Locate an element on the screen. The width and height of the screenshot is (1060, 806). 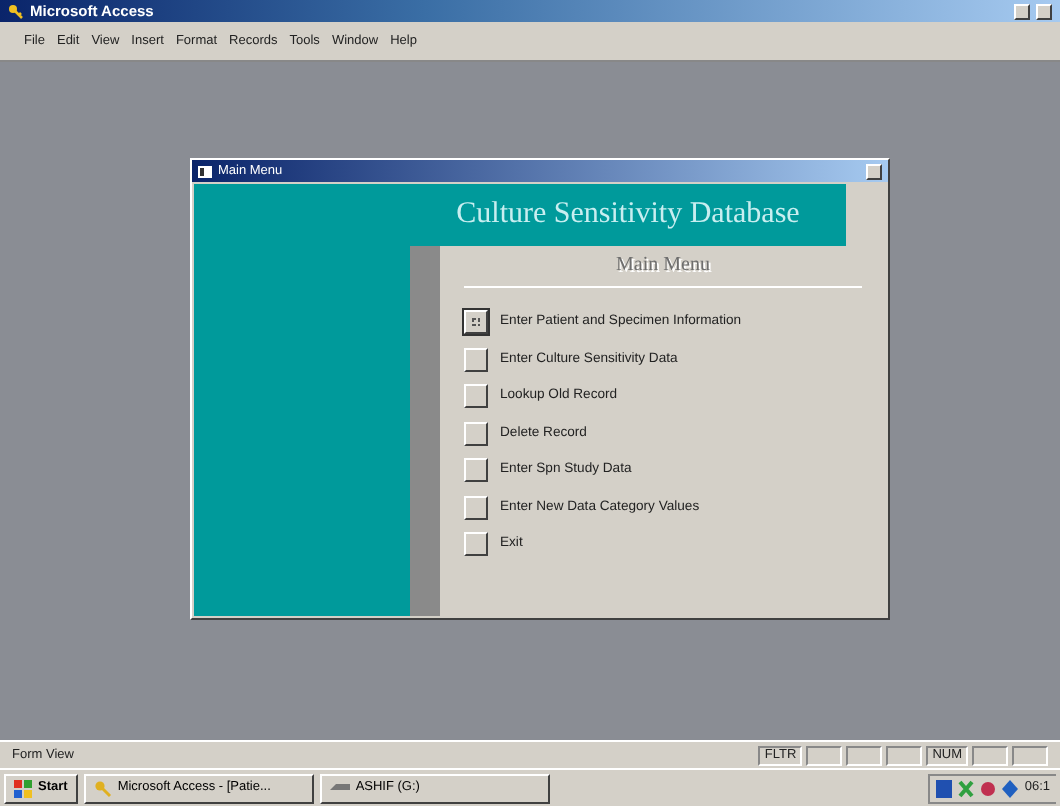
close-button is located at coordinates (874, 171).